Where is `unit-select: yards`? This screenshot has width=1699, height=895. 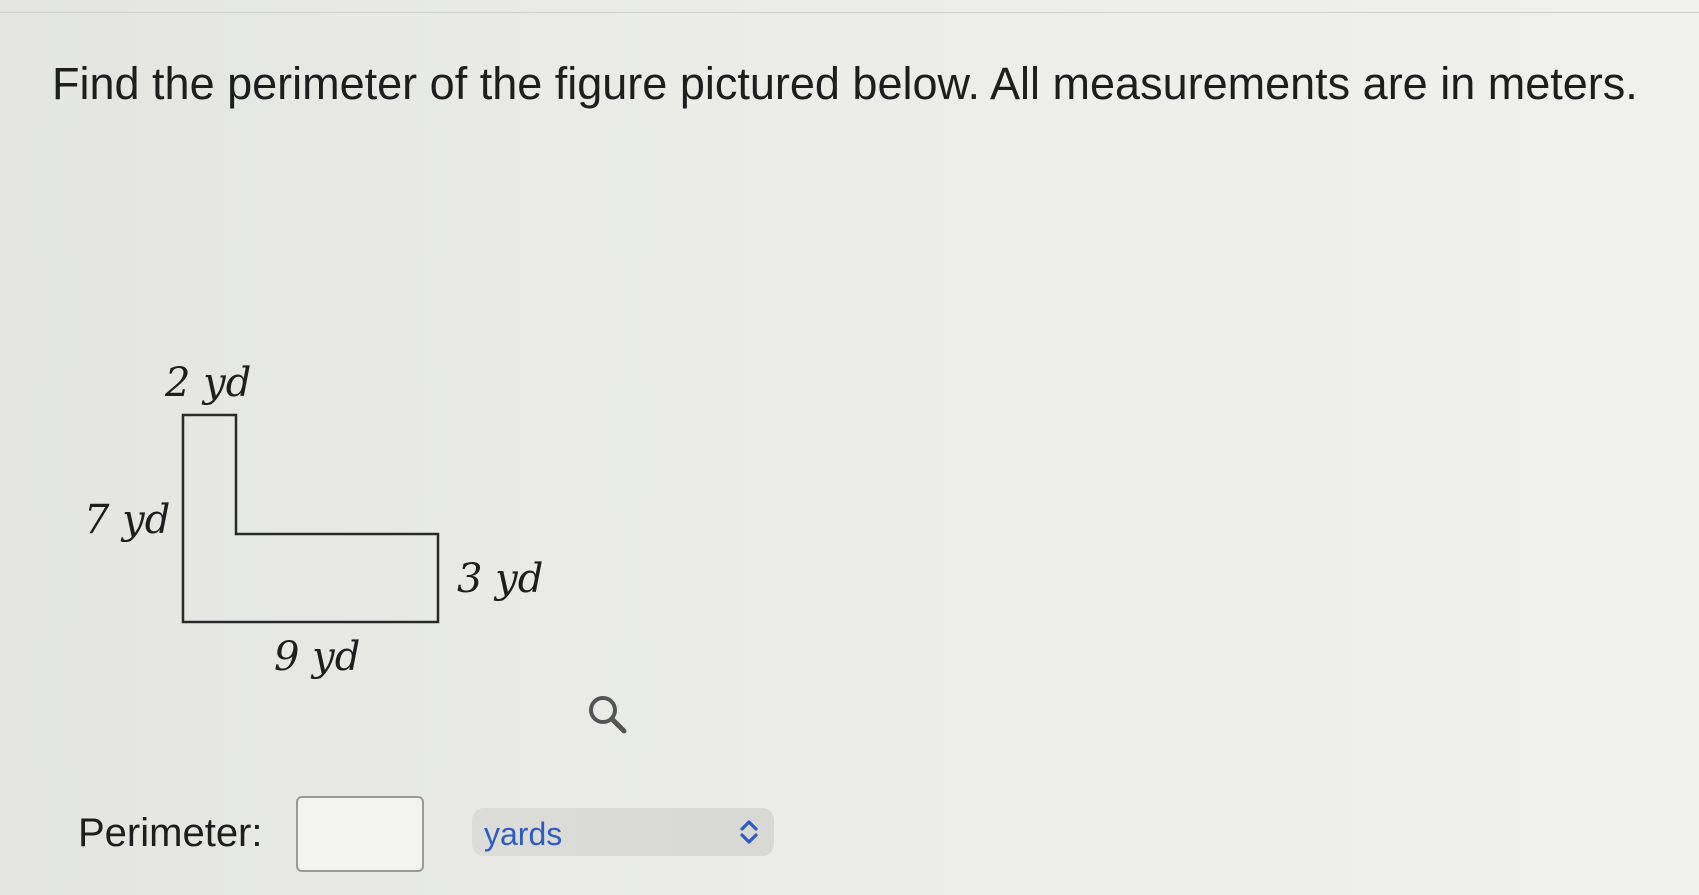 unit-select: yards is located at coordinates (623, 832).